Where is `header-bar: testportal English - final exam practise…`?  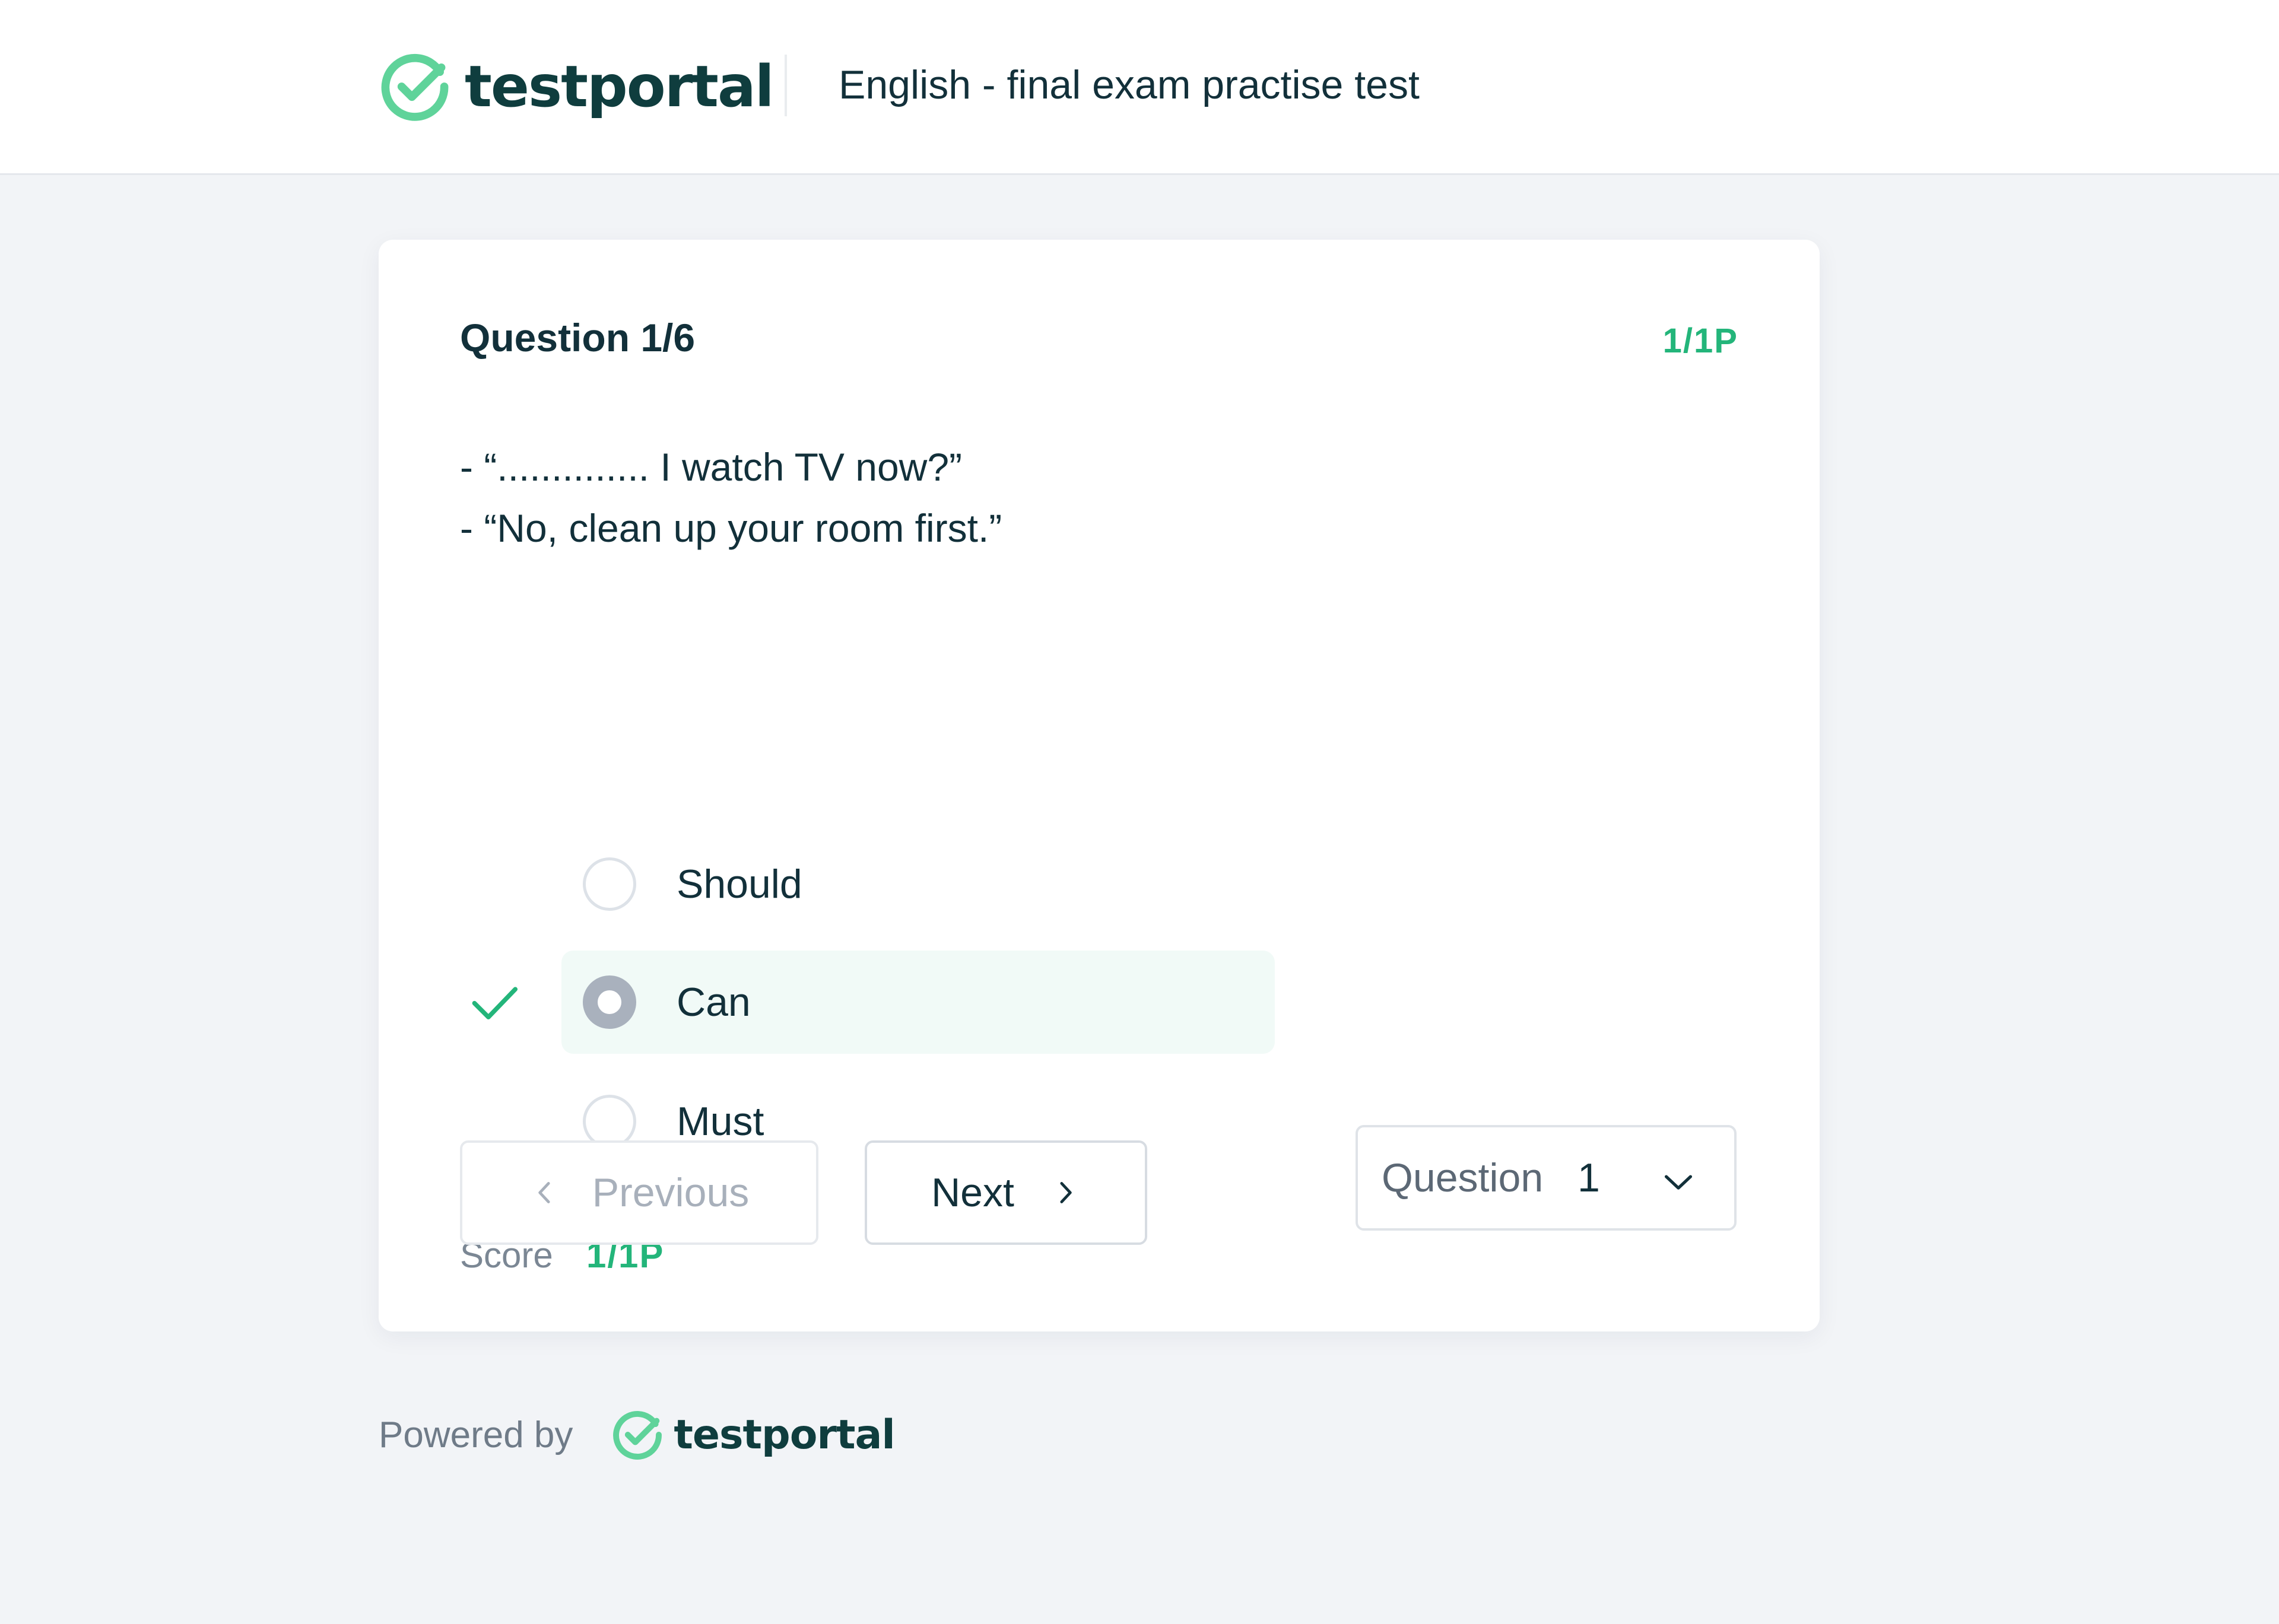
header-bar: testportal English - final exam practise… is located at coordinates (1139, 87).